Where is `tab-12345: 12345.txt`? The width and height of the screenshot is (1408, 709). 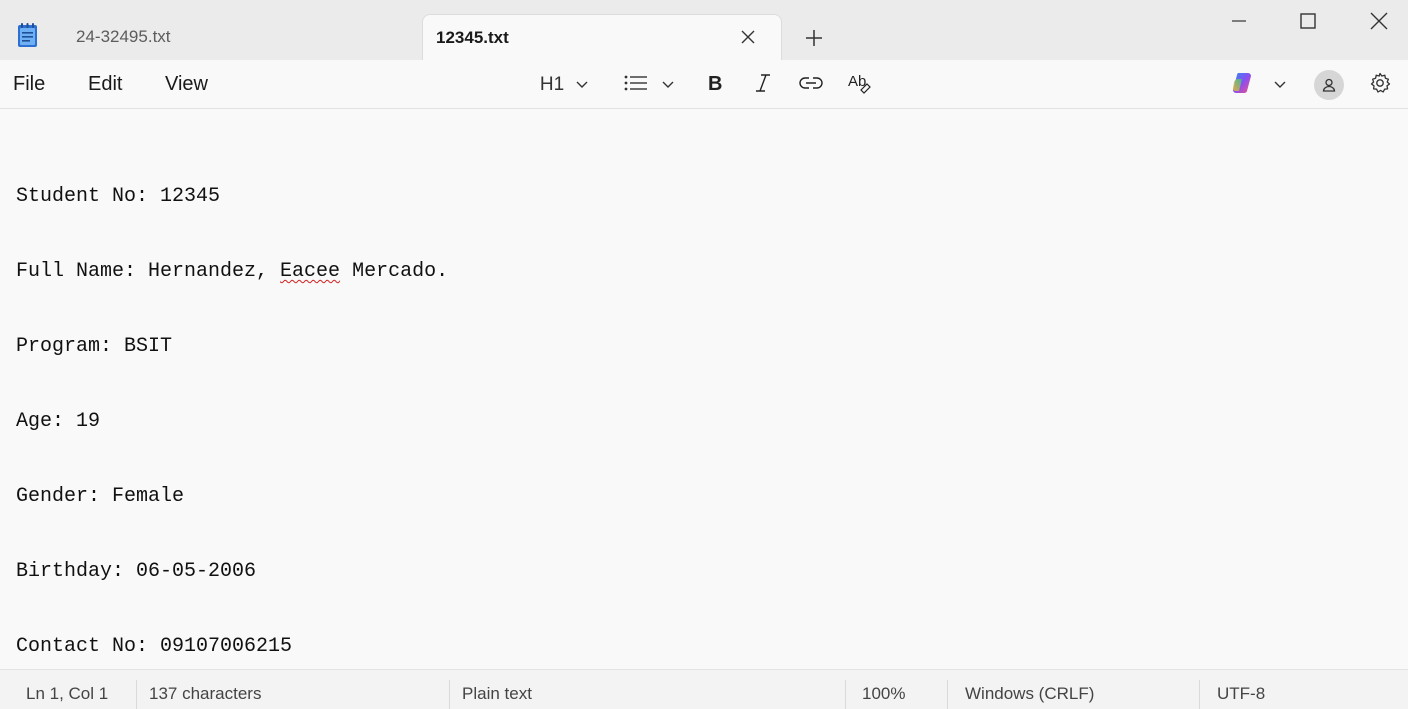 tab-12345: 12345.txt is located at coordinates (602, 37).